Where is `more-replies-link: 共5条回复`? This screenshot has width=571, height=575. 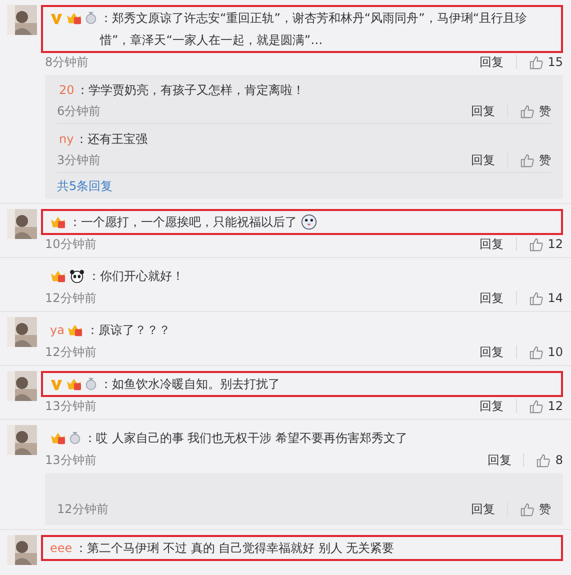 more-replies-link: 共5条回复 is located at coordinates (85, 186).